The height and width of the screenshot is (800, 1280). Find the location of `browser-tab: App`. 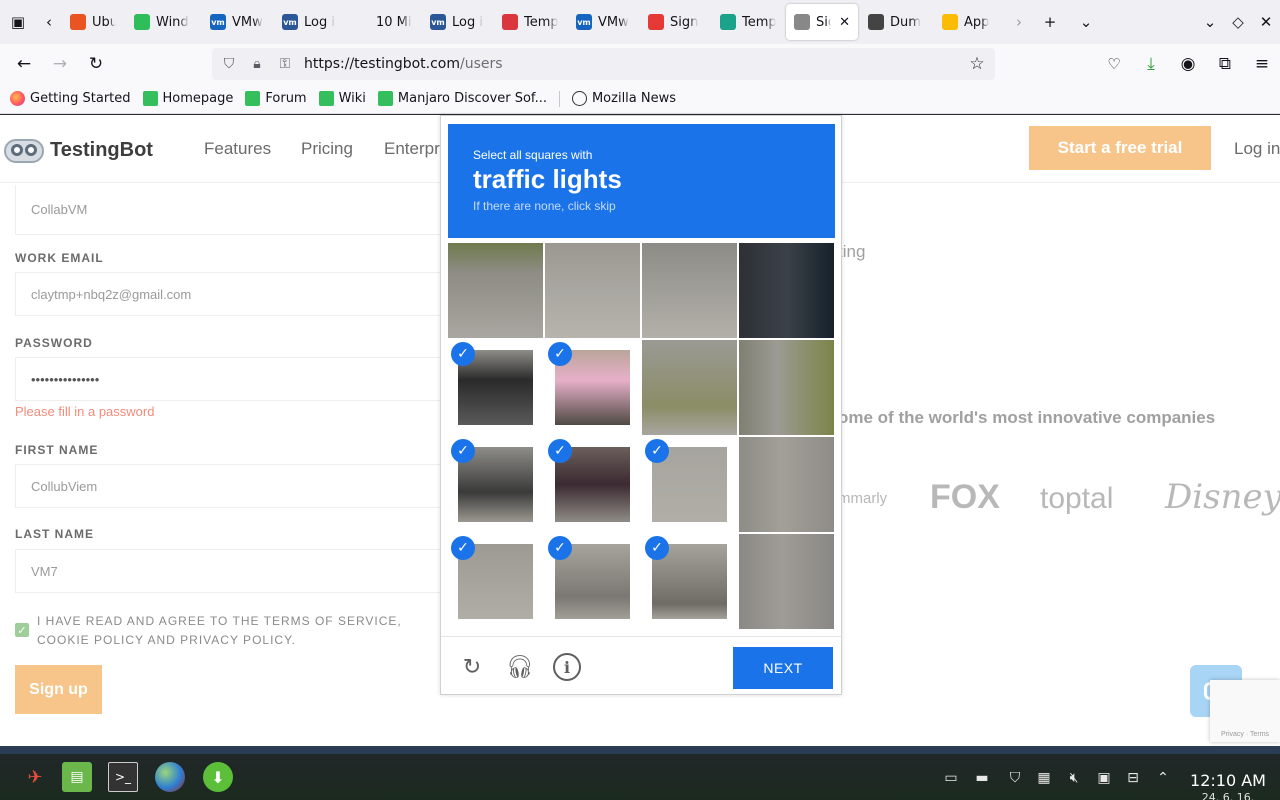

browser-tab: App is located at coordinates (970, 22).